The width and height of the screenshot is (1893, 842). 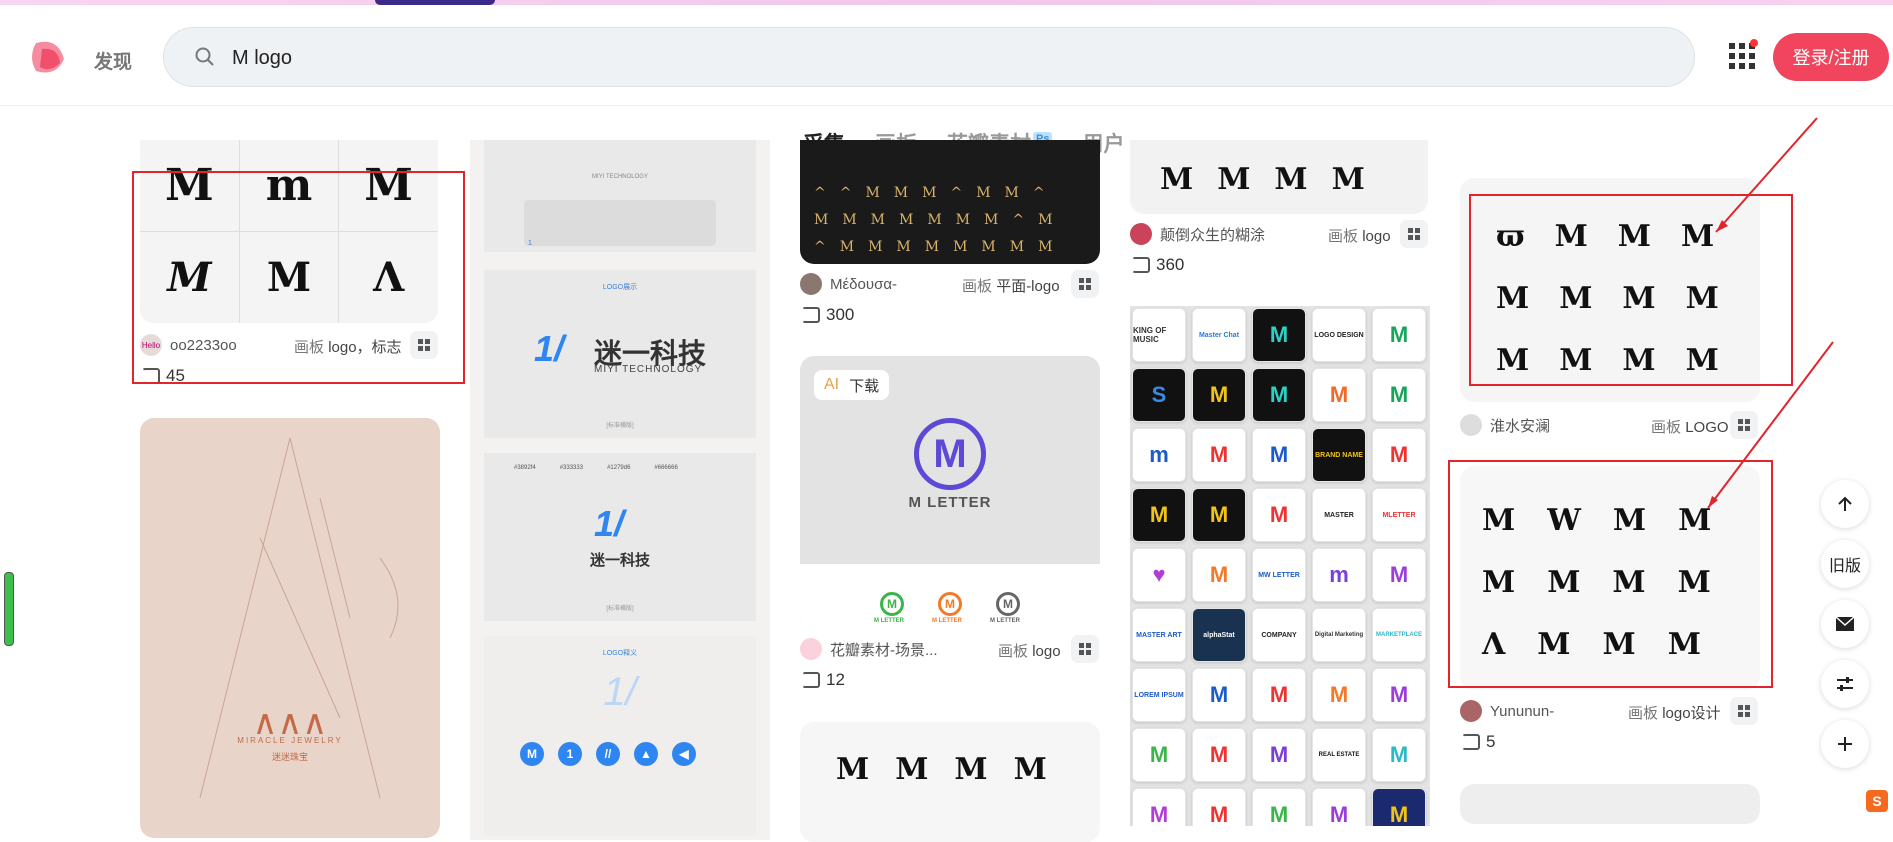 I want to click on arrow-up-icon, so click(x=1845, y=503).